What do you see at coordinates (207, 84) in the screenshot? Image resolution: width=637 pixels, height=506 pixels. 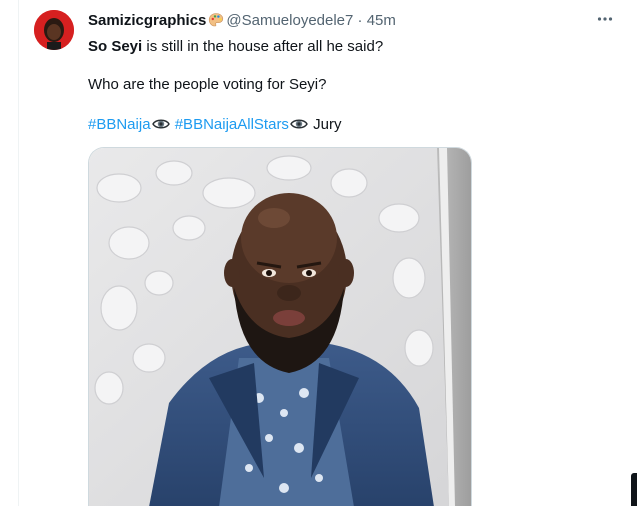 I see `tweet-text-line-2: Who are the people voting for Seyi?` at bounding box center [207, 84].